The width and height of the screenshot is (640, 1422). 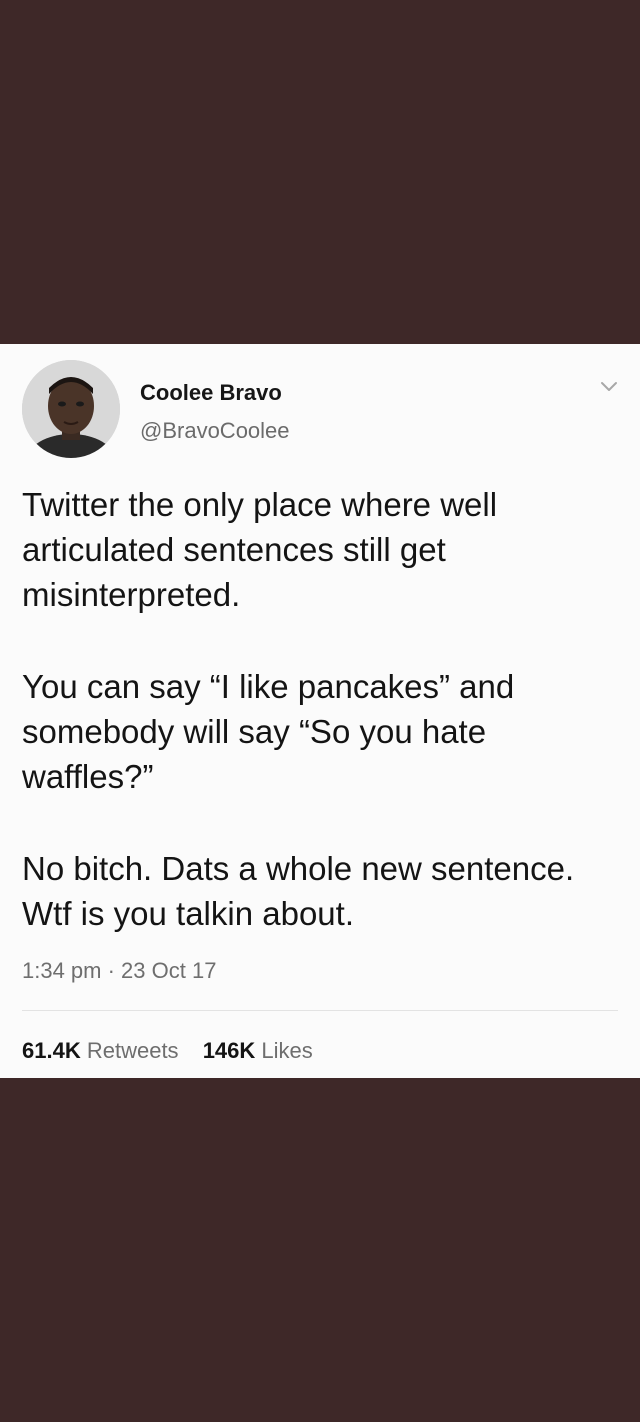 I want to click on retweets-stat: 61.4K Retweets, so click(x=100, y=1051).